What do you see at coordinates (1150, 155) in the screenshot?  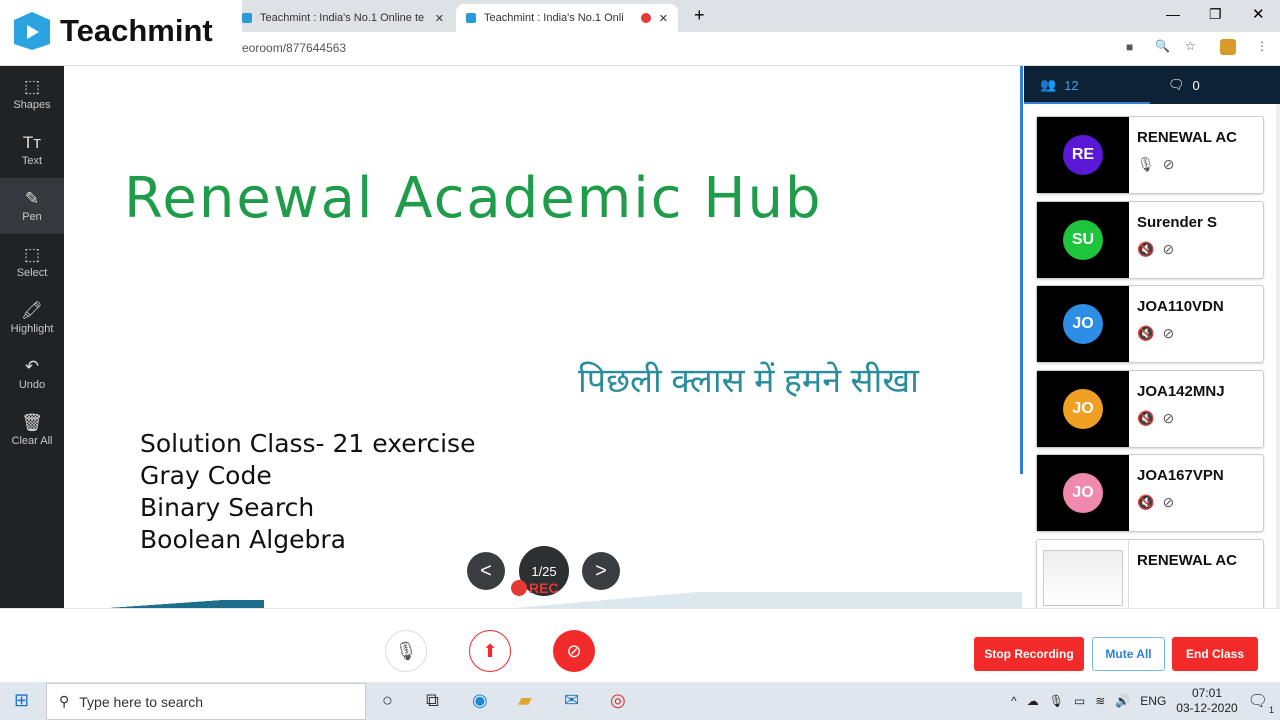 I see `participant-card: RE RENEWAL AC 🎙 ⊘` at bounding box center [1150, 155].